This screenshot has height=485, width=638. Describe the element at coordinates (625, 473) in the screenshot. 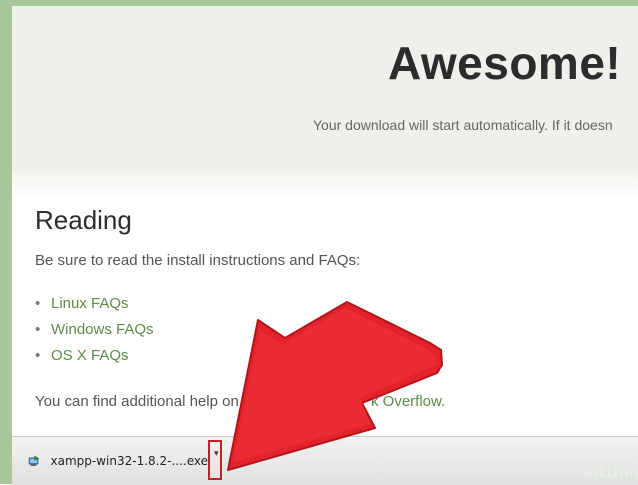

I see `watermark-text-2: How` at that location.